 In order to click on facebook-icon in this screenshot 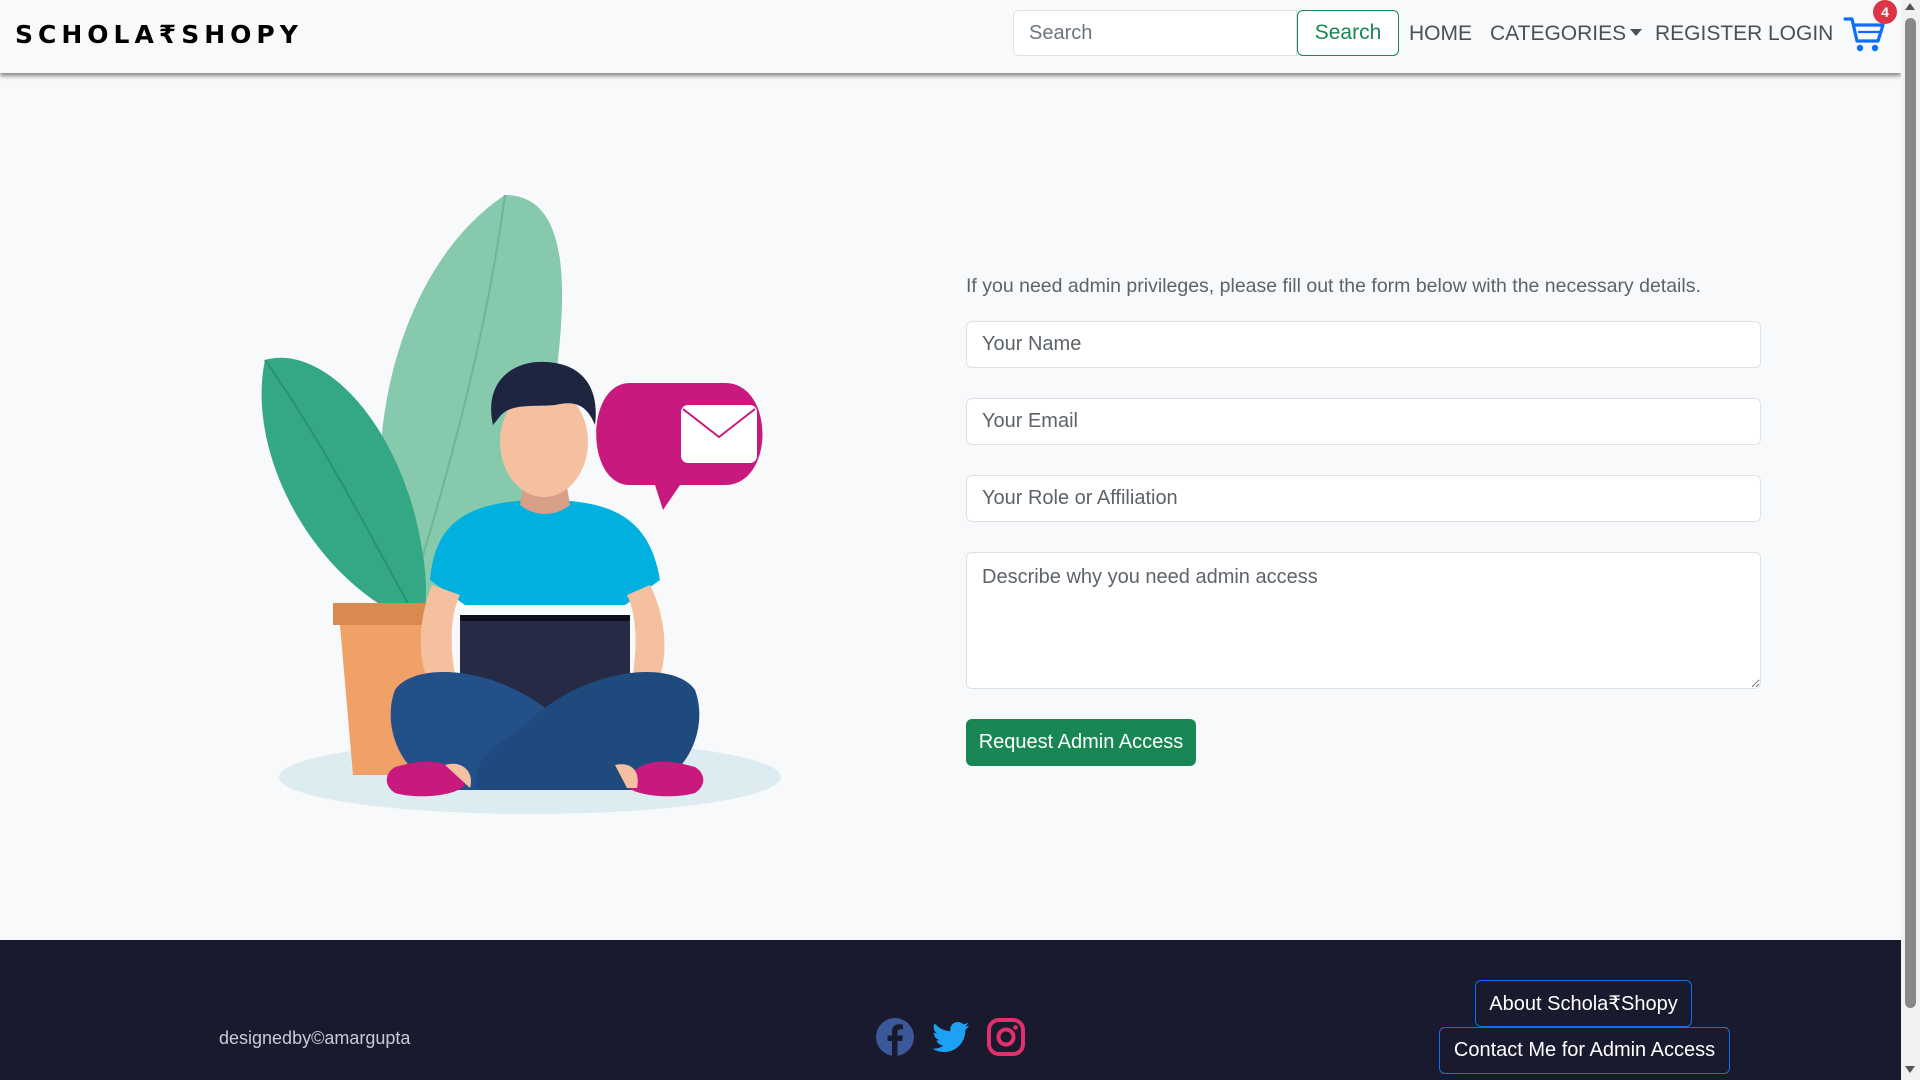, I will do `click(895, 1037)`.